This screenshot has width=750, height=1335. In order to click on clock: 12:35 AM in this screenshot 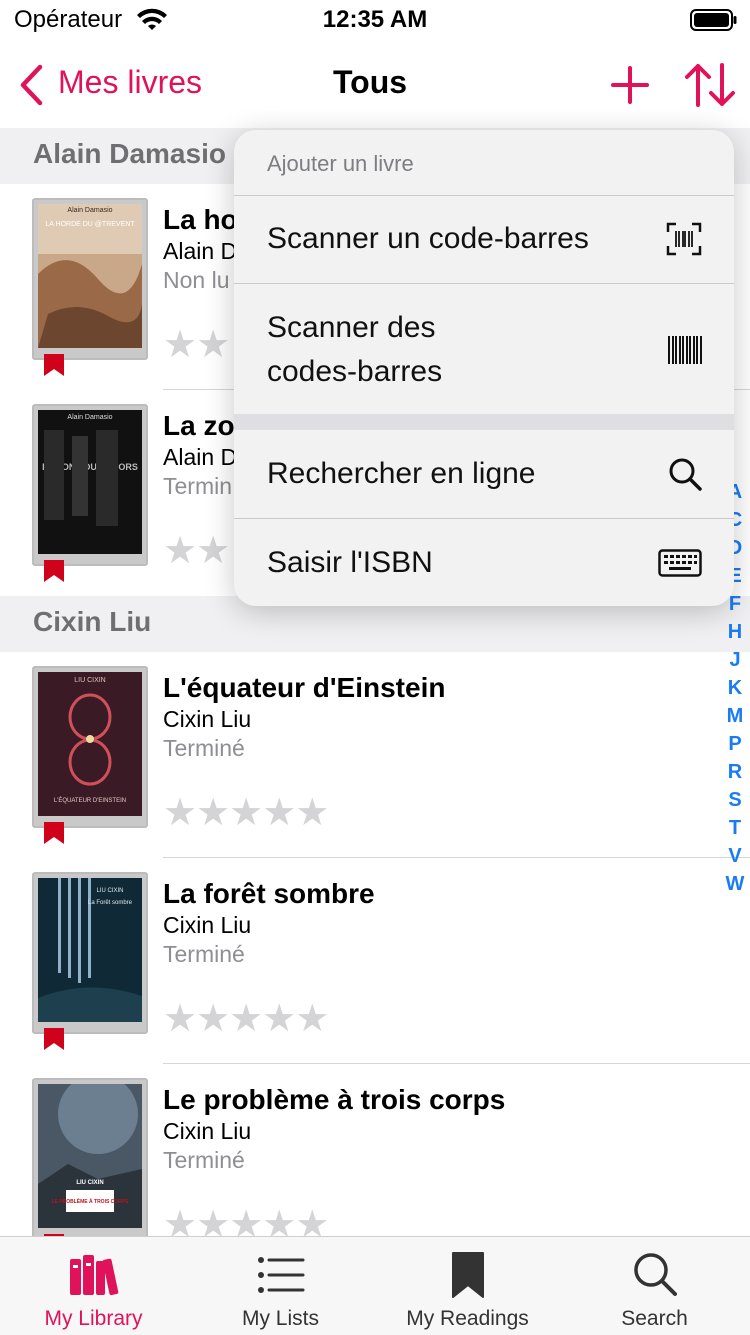, I will do `click(375, 19)`.